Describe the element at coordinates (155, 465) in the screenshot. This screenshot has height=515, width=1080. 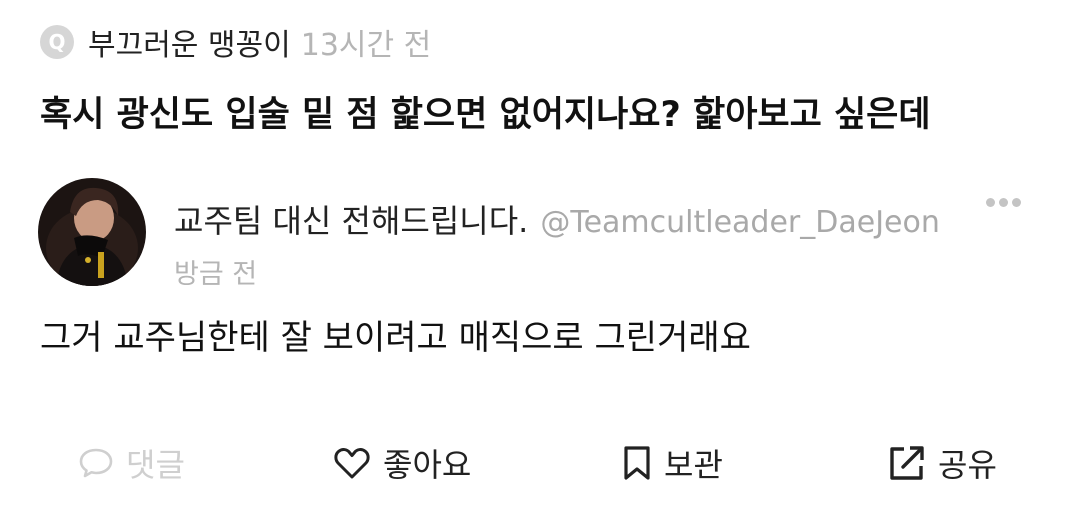
I see `comment-label: 댓글` at that location.